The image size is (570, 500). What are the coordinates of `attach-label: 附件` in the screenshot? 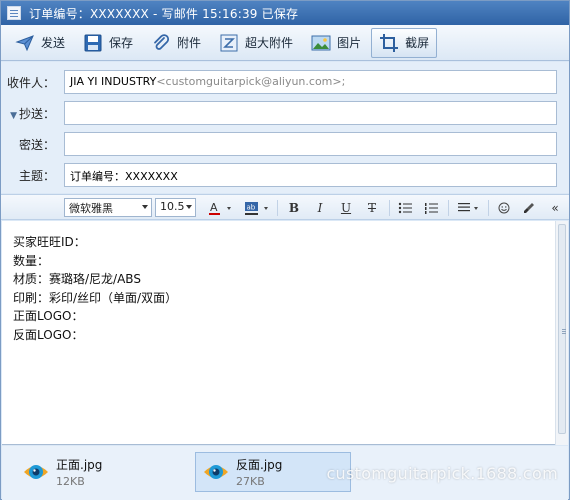 It's located at (189, 43).